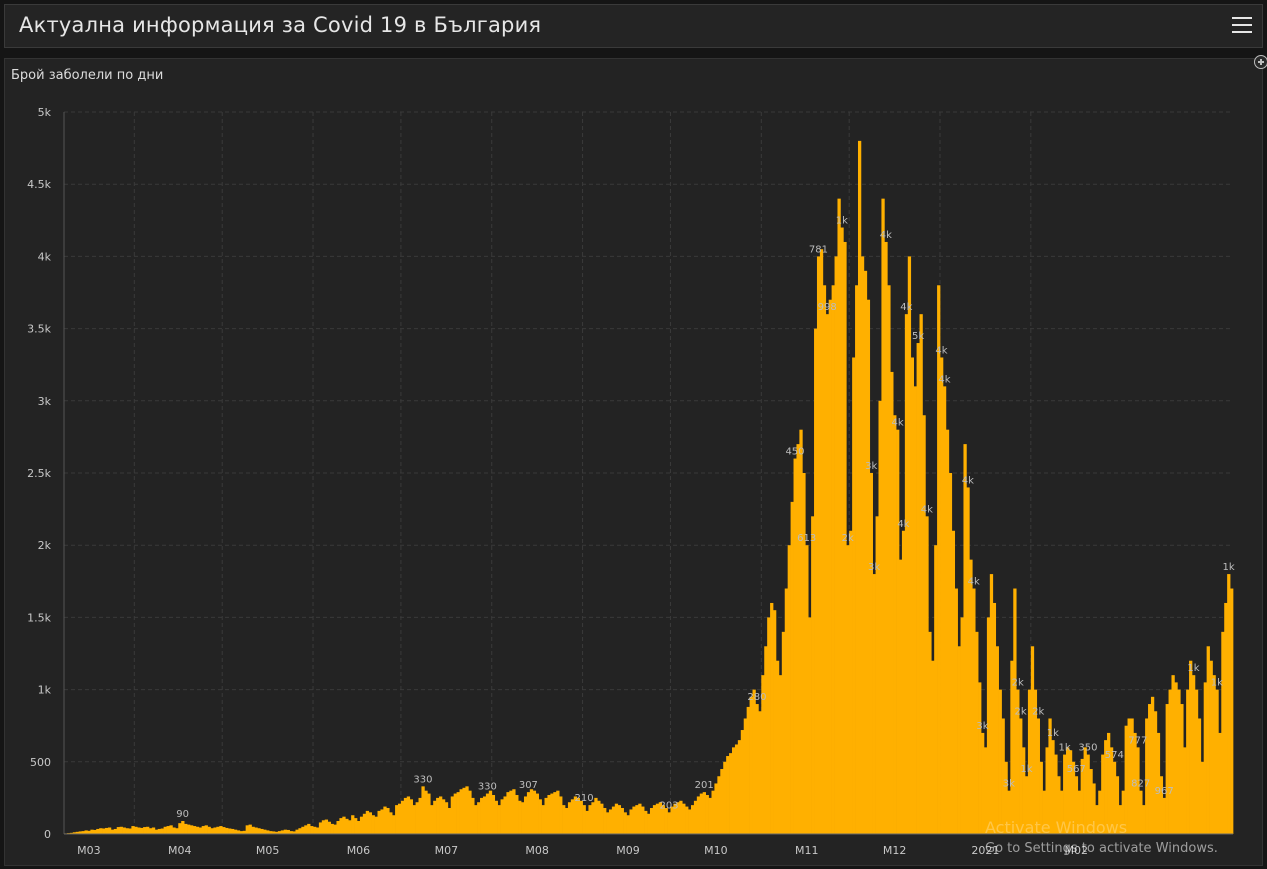 The width and height of the screenshot is (1267, 869). Describe the element at coordinates (1056, 827) in the screenshot. I see `activate-windows-watermark: Activate Windows` at that location.